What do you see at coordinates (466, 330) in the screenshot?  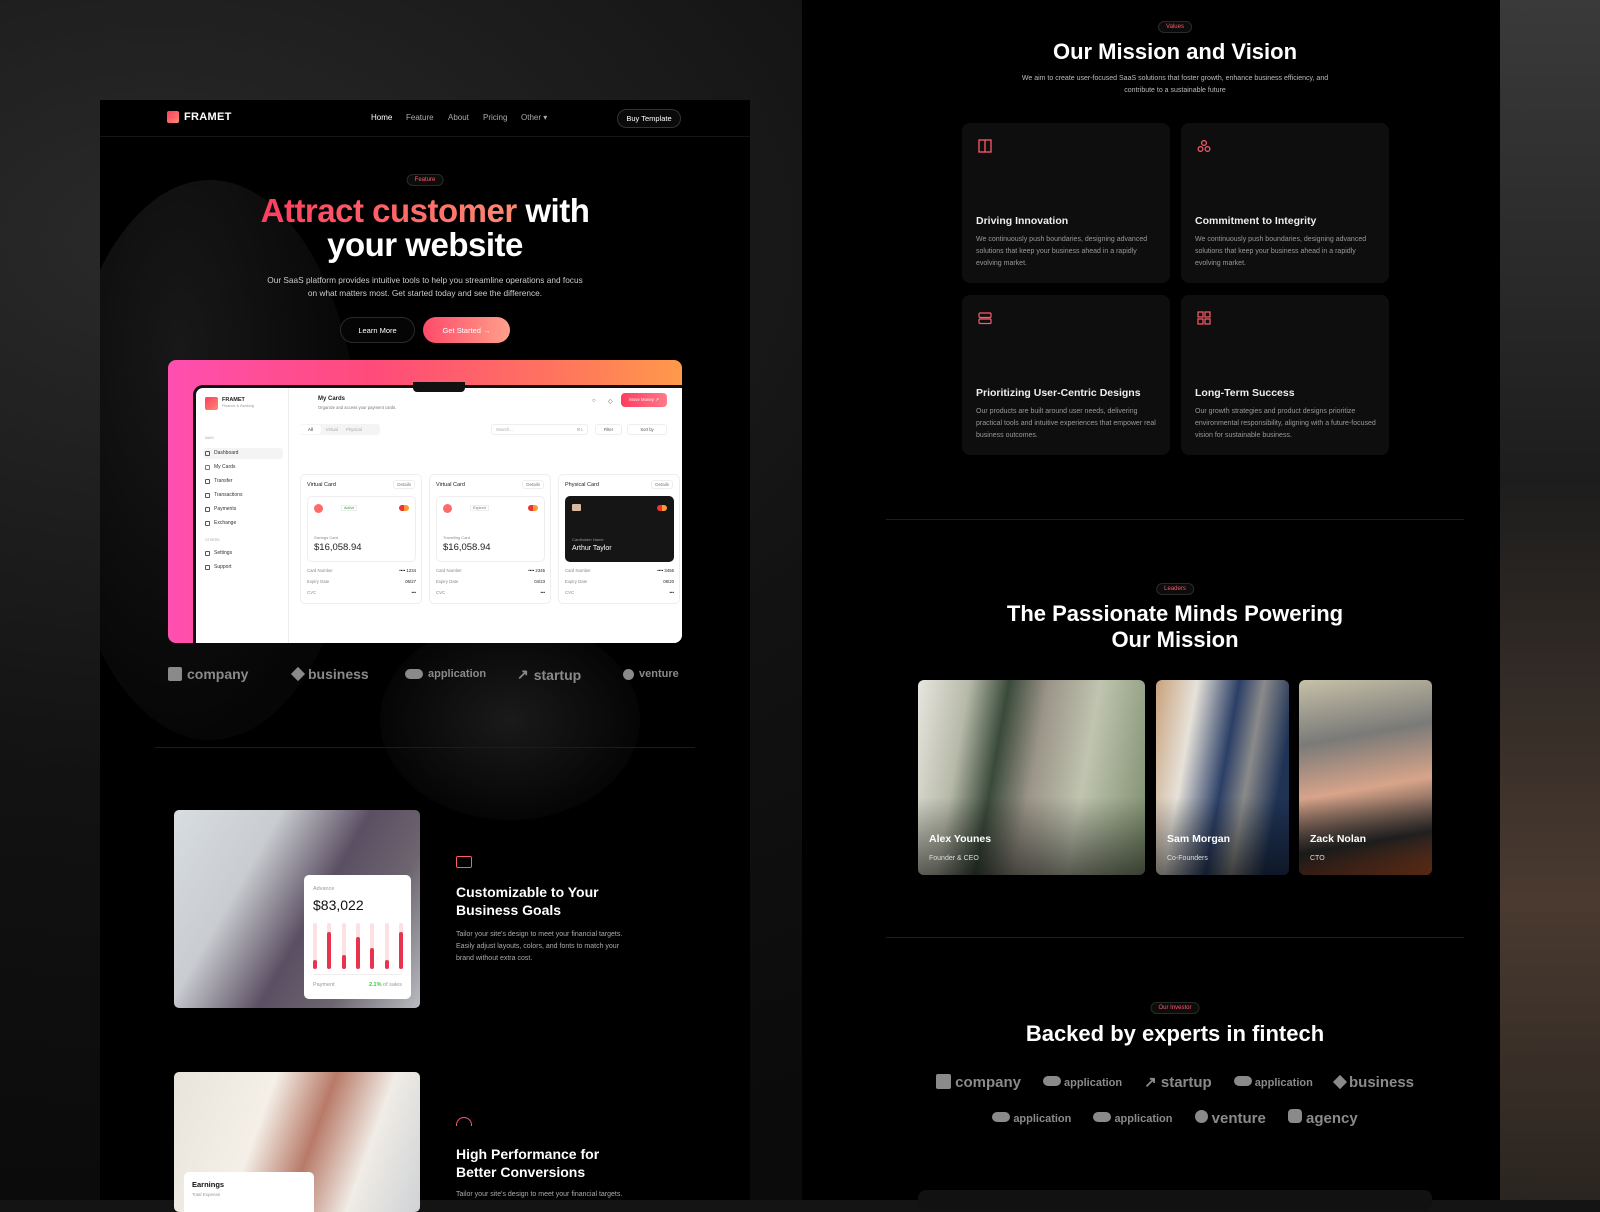 I see `get-started-button: Get Started →` at bounding box center [466, 330].